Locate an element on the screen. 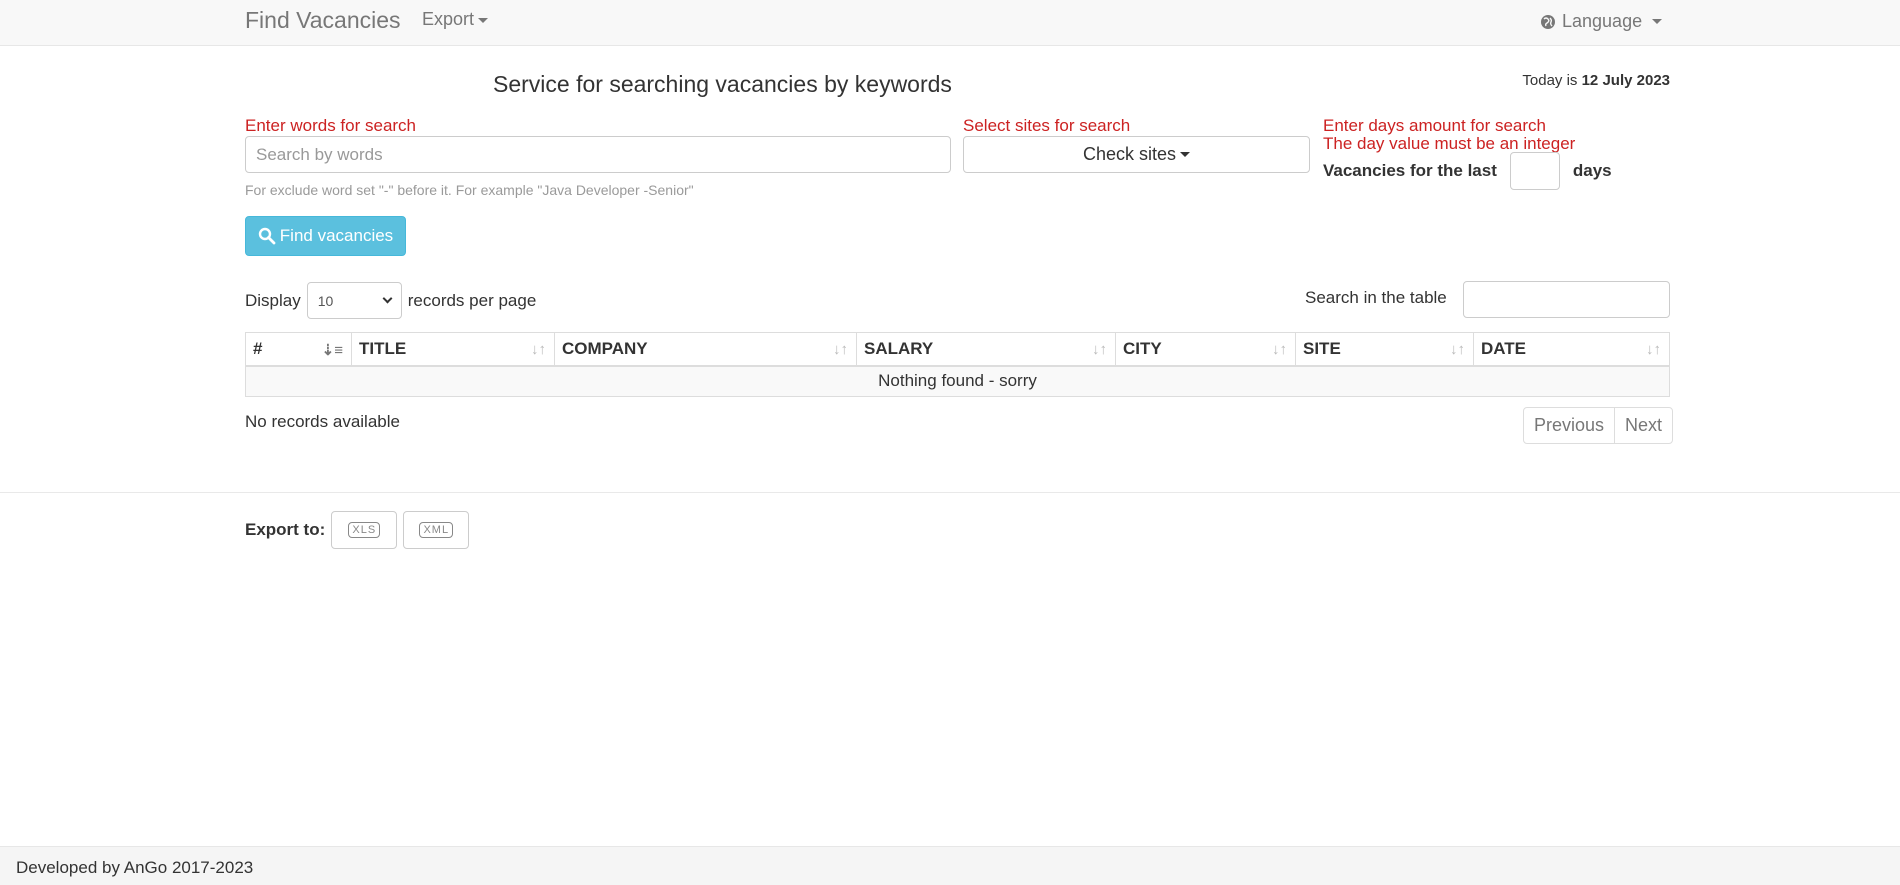  export-row: Export to: XLS XML is located at coordinates (357, 530).